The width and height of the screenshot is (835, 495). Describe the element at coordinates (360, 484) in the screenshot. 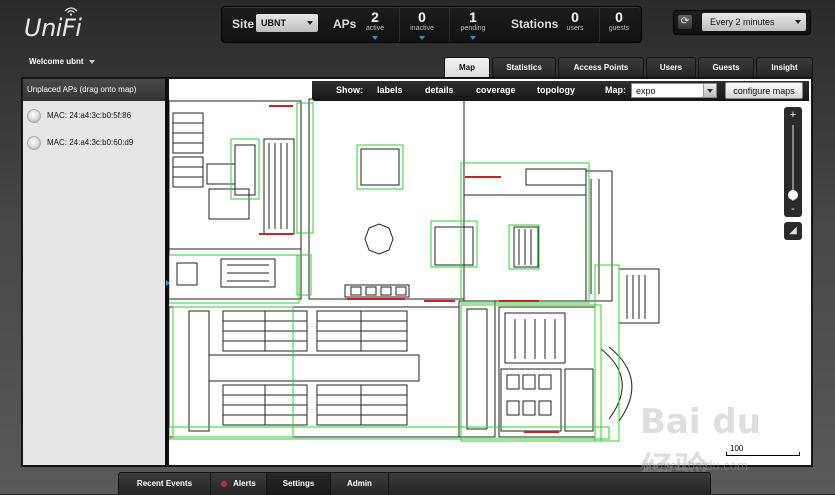

I see `admin-tab: Admin` at that location.